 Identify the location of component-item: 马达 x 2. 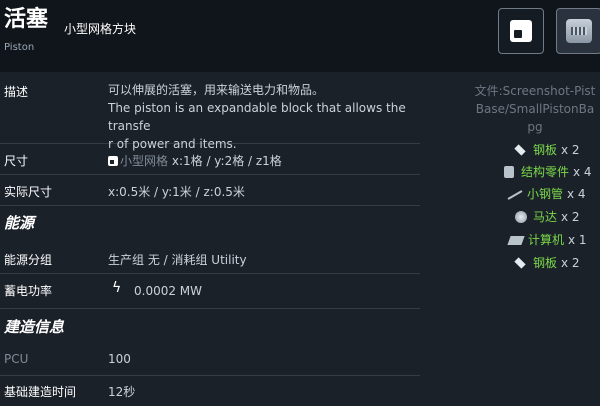
(546, 216).